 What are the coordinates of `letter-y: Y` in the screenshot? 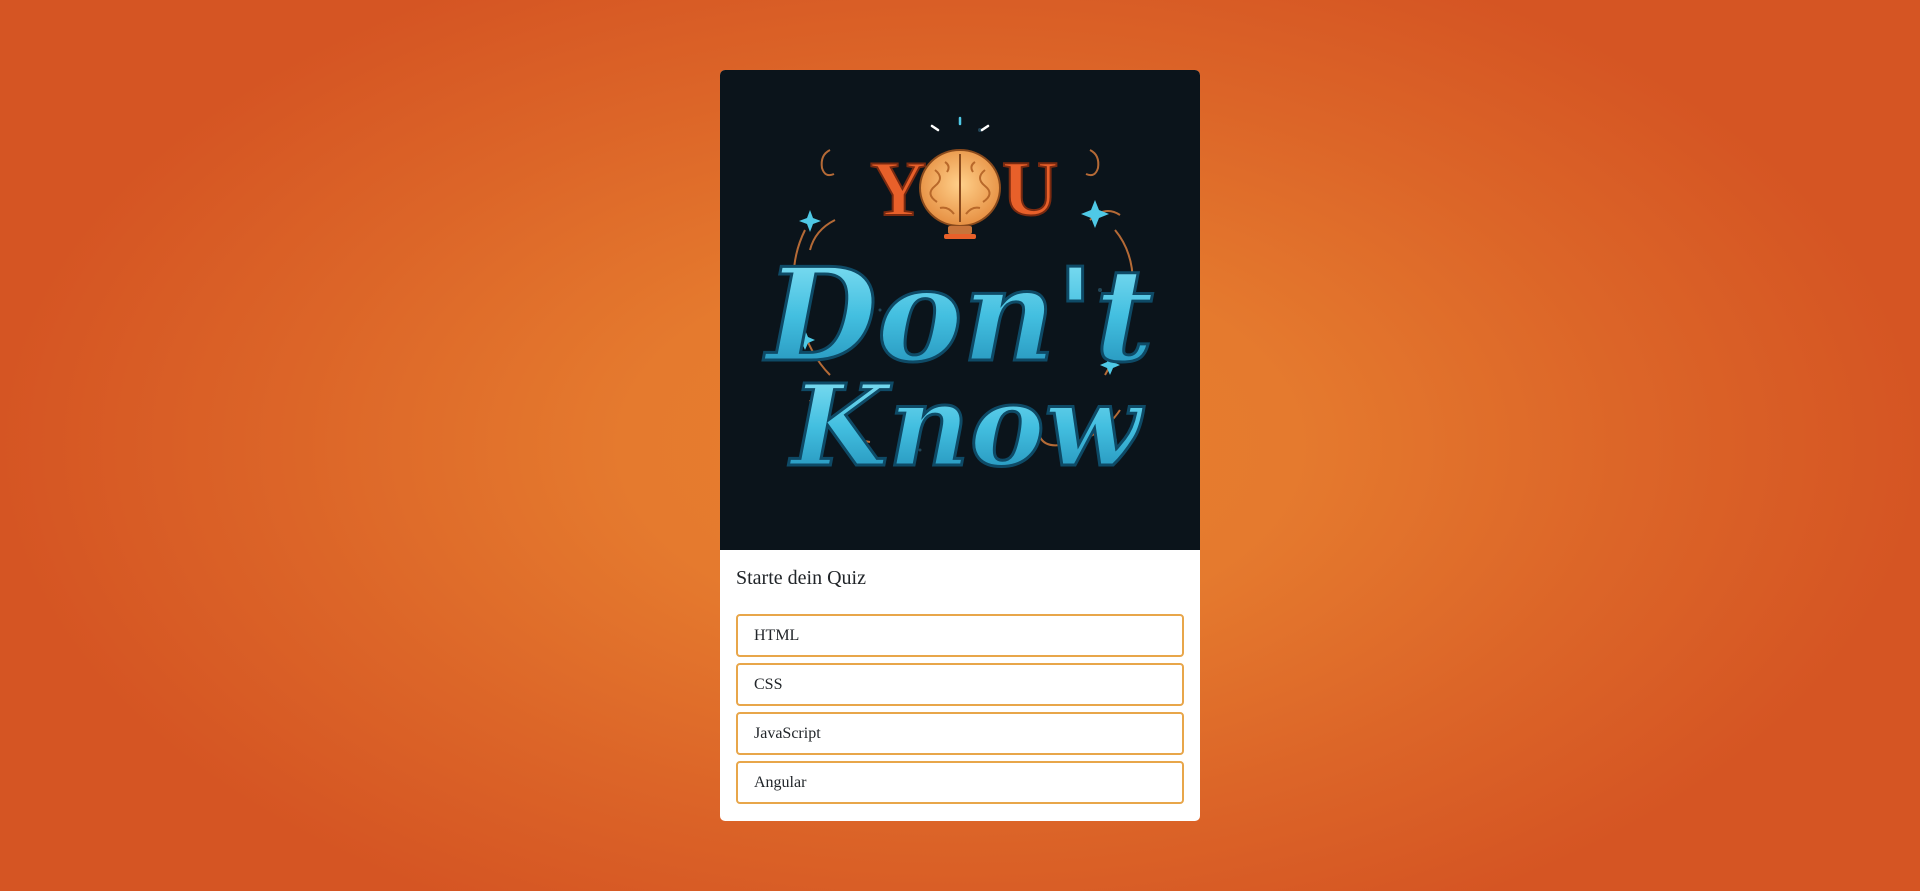 It's located at (898, 188).